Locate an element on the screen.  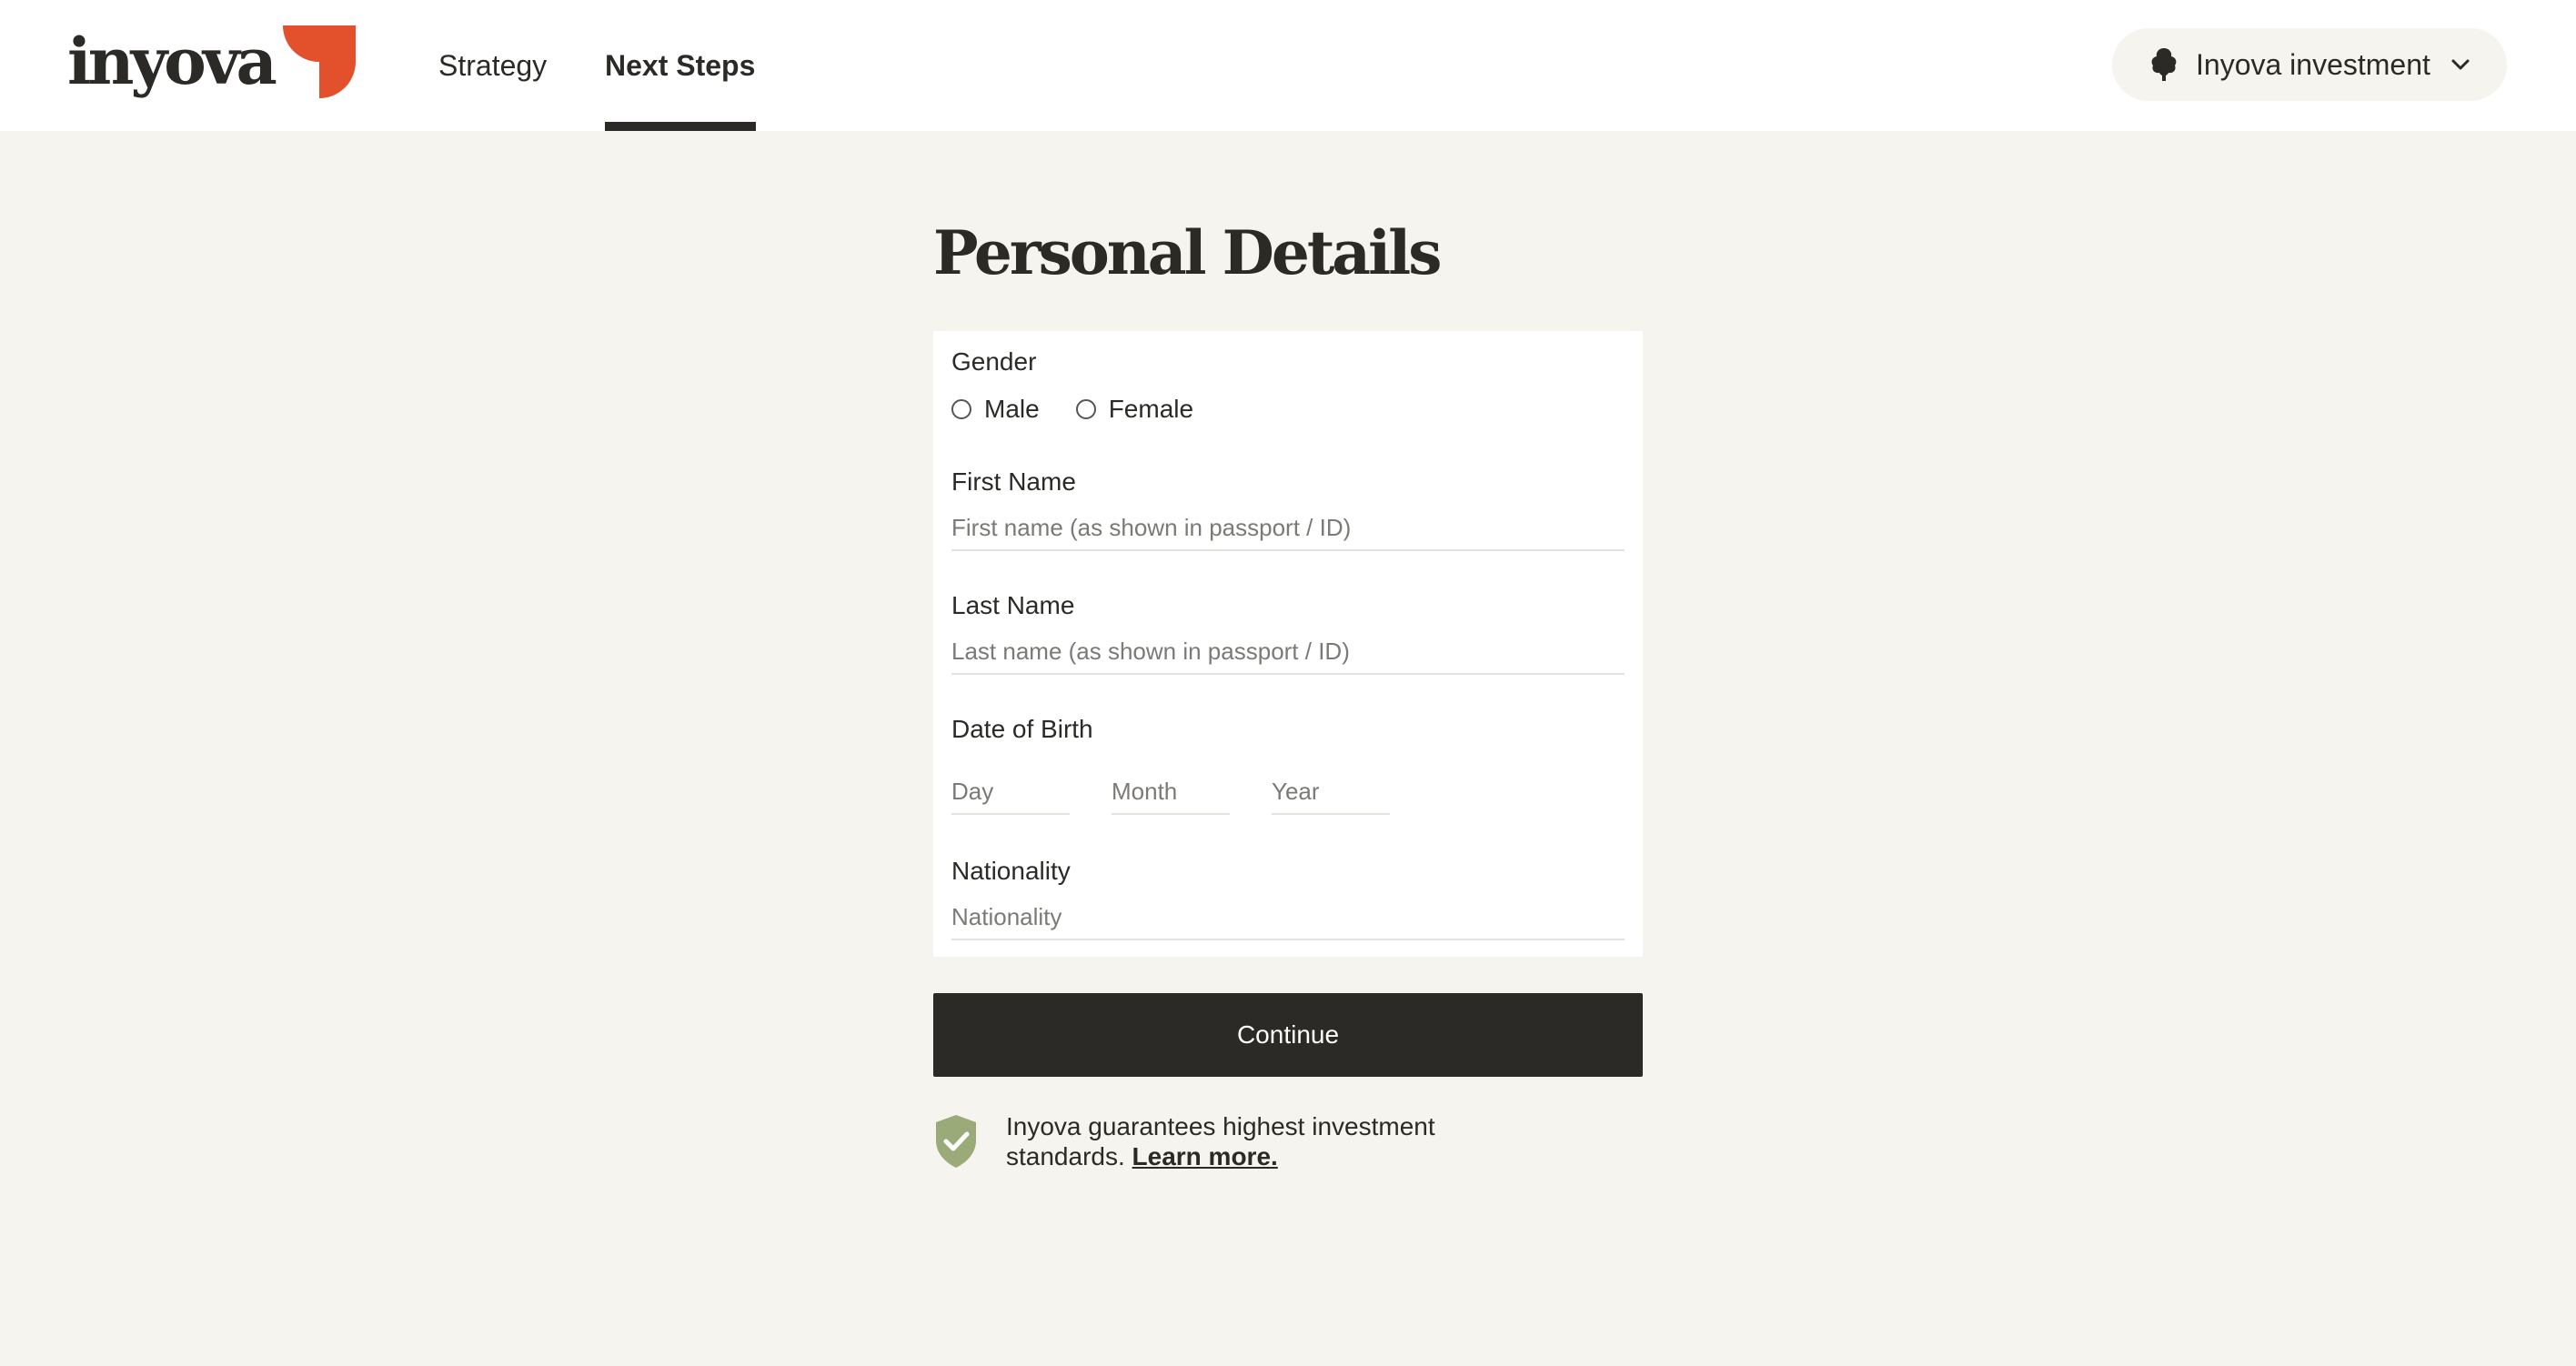
last-name-input is located at coordinates (1288, 652).